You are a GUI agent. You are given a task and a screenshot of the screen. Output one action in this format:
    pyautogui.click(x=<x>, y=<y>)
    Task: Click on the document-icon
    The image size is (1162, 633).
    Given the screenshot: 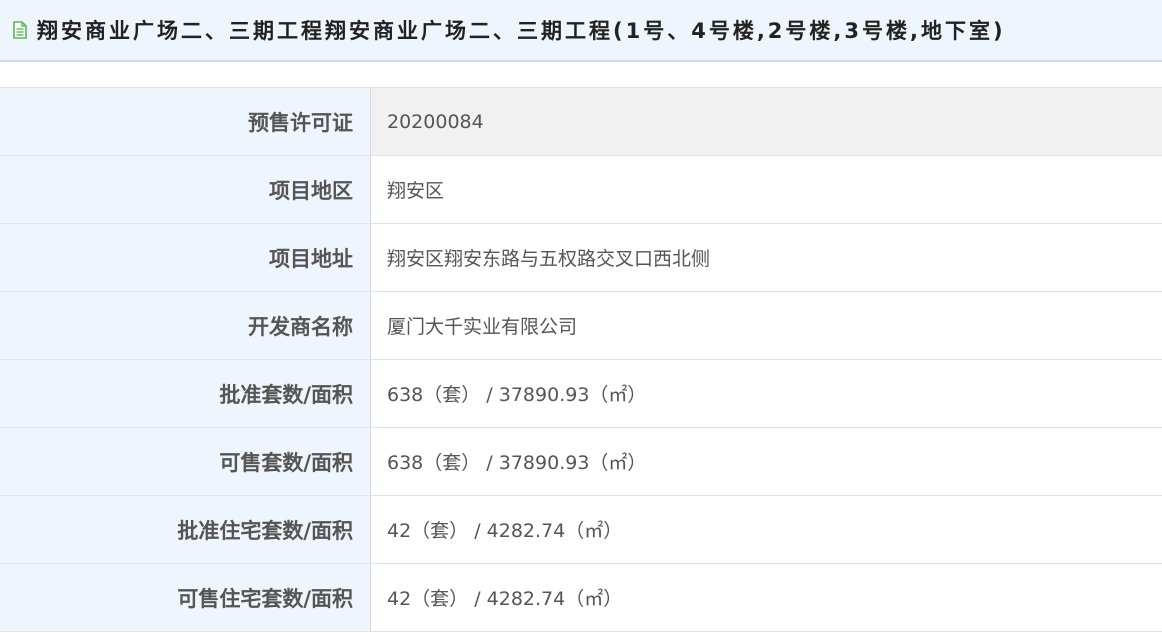 What is the action you would take?
    pyautogui.click(x=20, y=30)
    